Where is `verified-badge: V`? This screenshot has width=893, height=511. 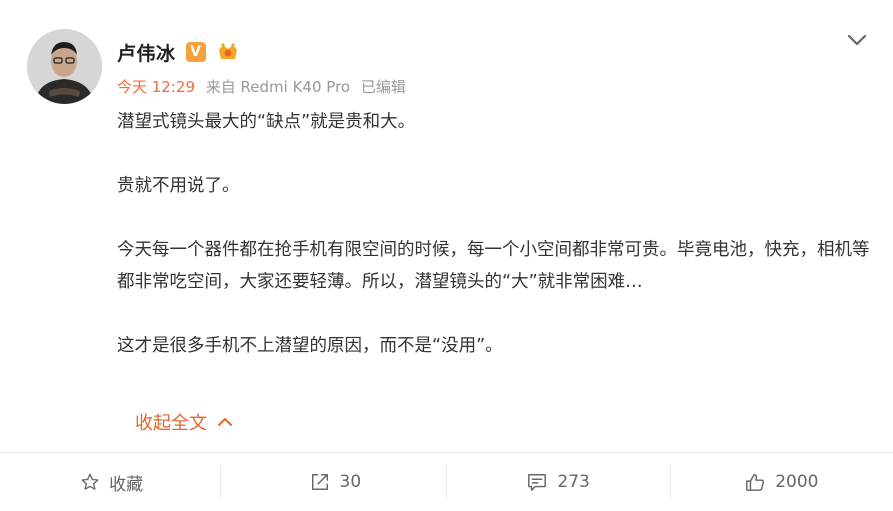 verified-badge: V is located at coordinates (195, 52).